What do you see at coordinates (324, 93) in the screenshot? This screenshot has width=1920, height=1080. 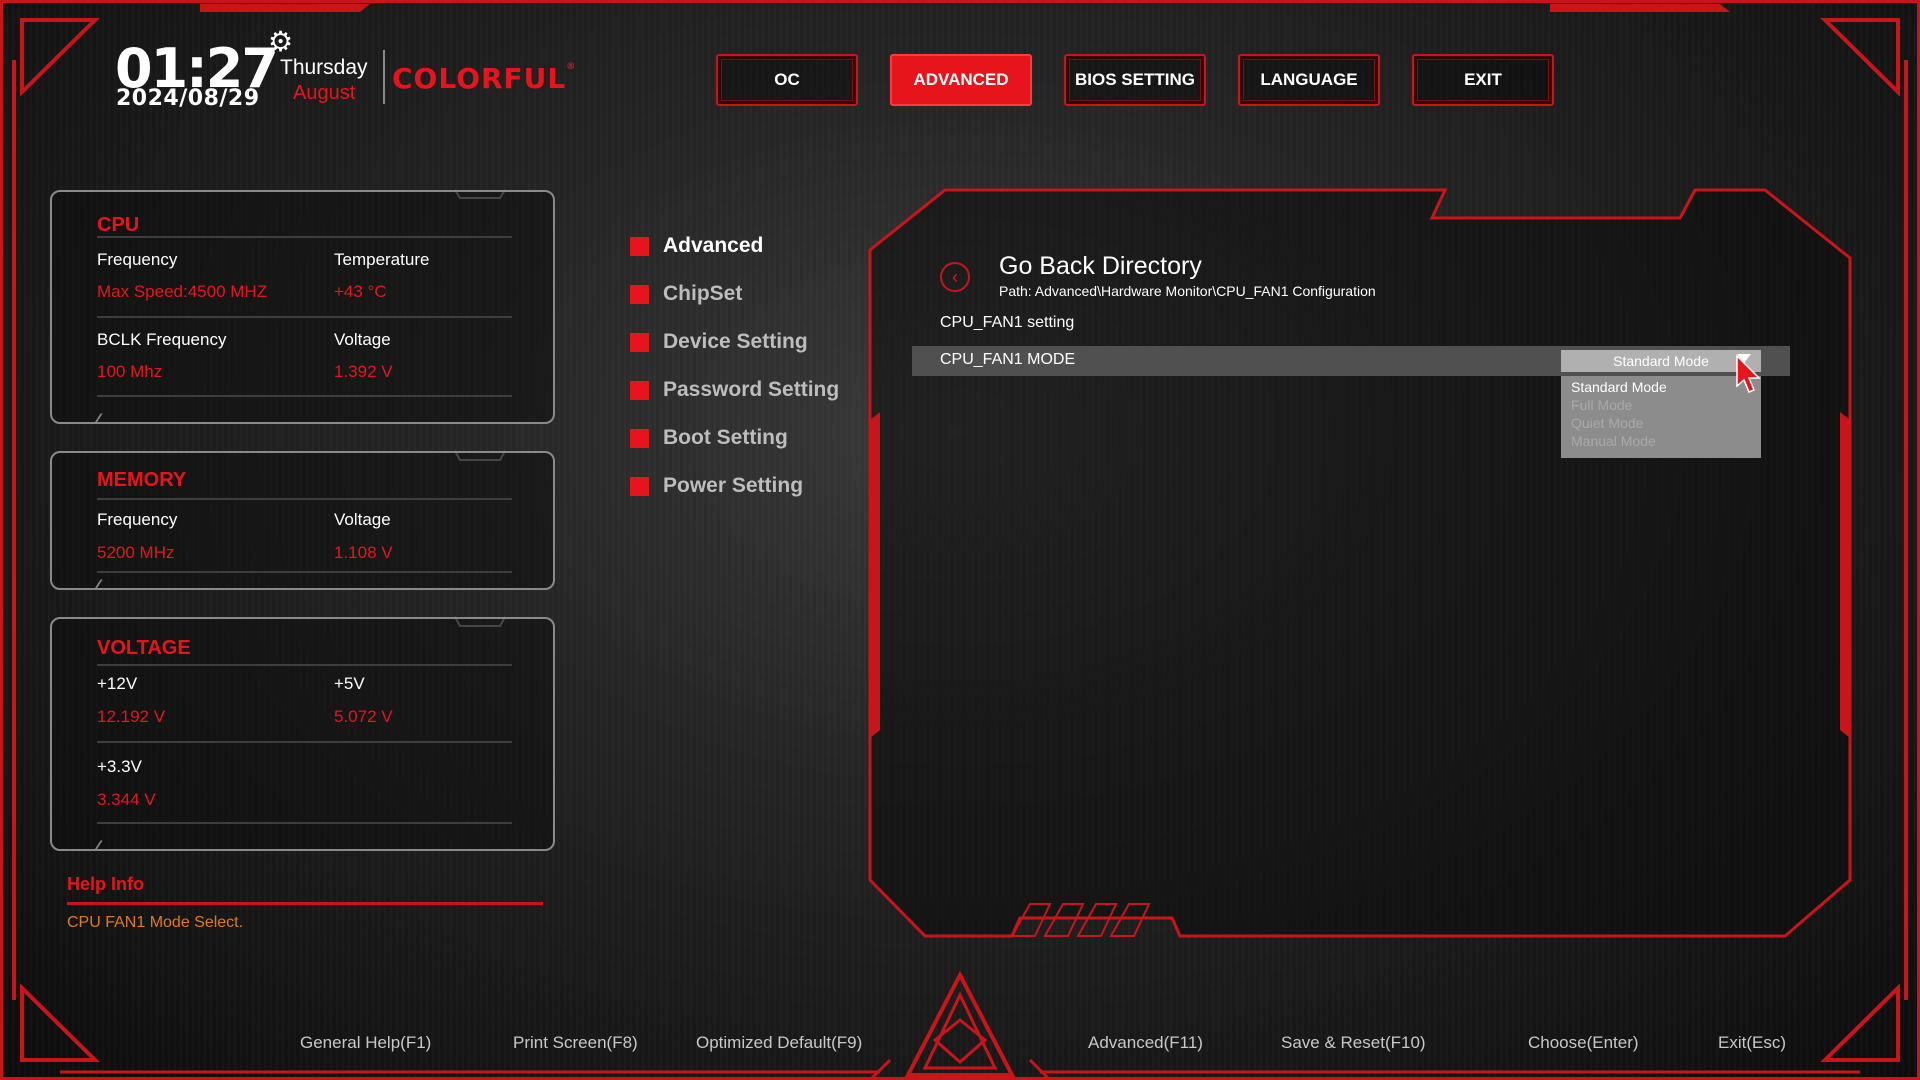 I see `month: August` at bounding box center [324, 93].